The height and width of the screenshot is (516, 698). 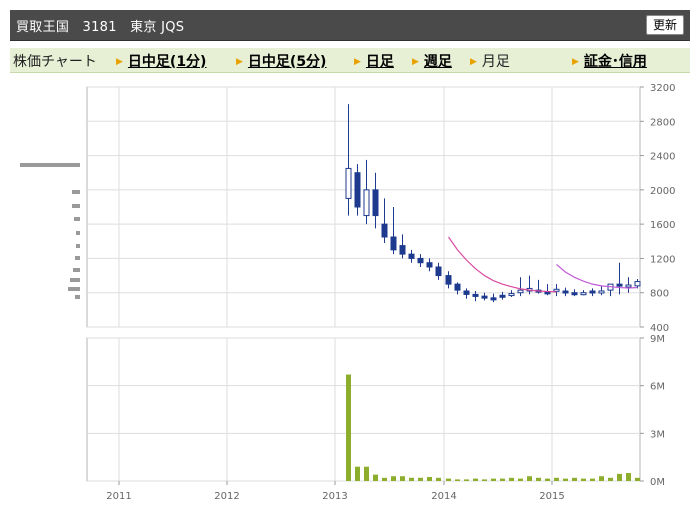 What do you see at coordinates (334, 496) in the screenshot?
I see `x-tick-label: 2013` at bounding box center [334, 496].